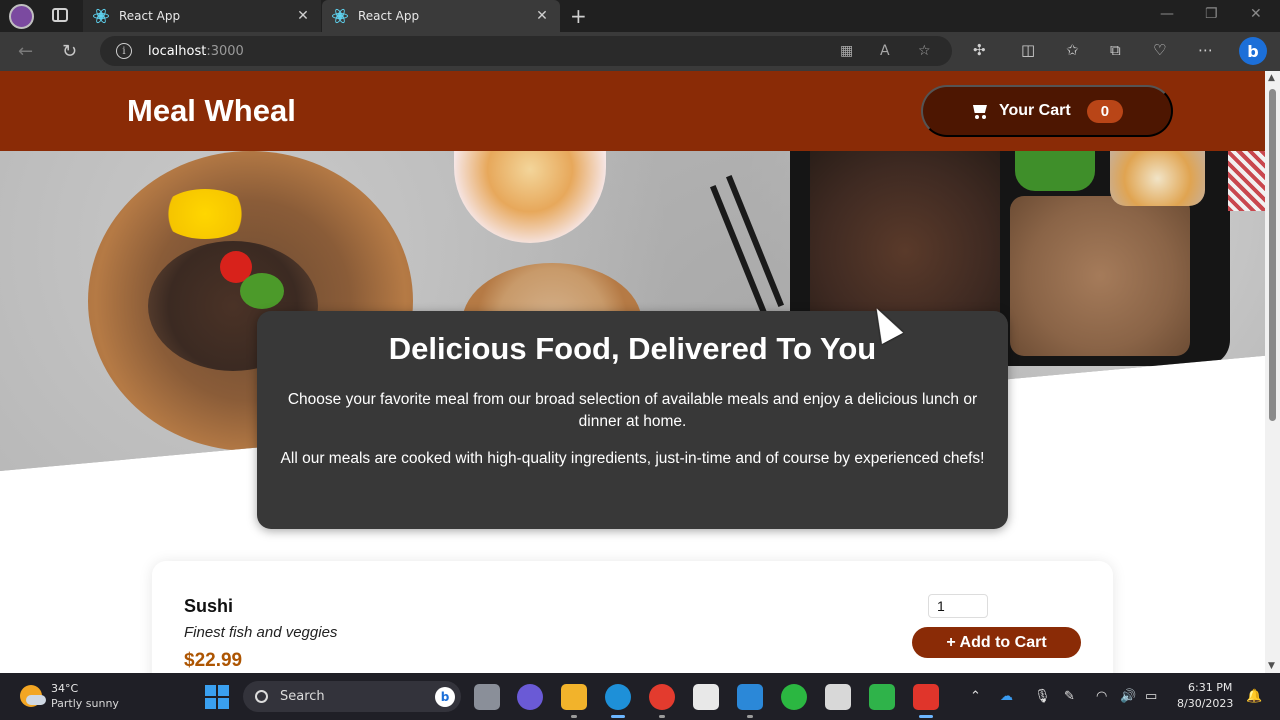  I want to click on brand-title: Meal Wheal, so click(211, 110).